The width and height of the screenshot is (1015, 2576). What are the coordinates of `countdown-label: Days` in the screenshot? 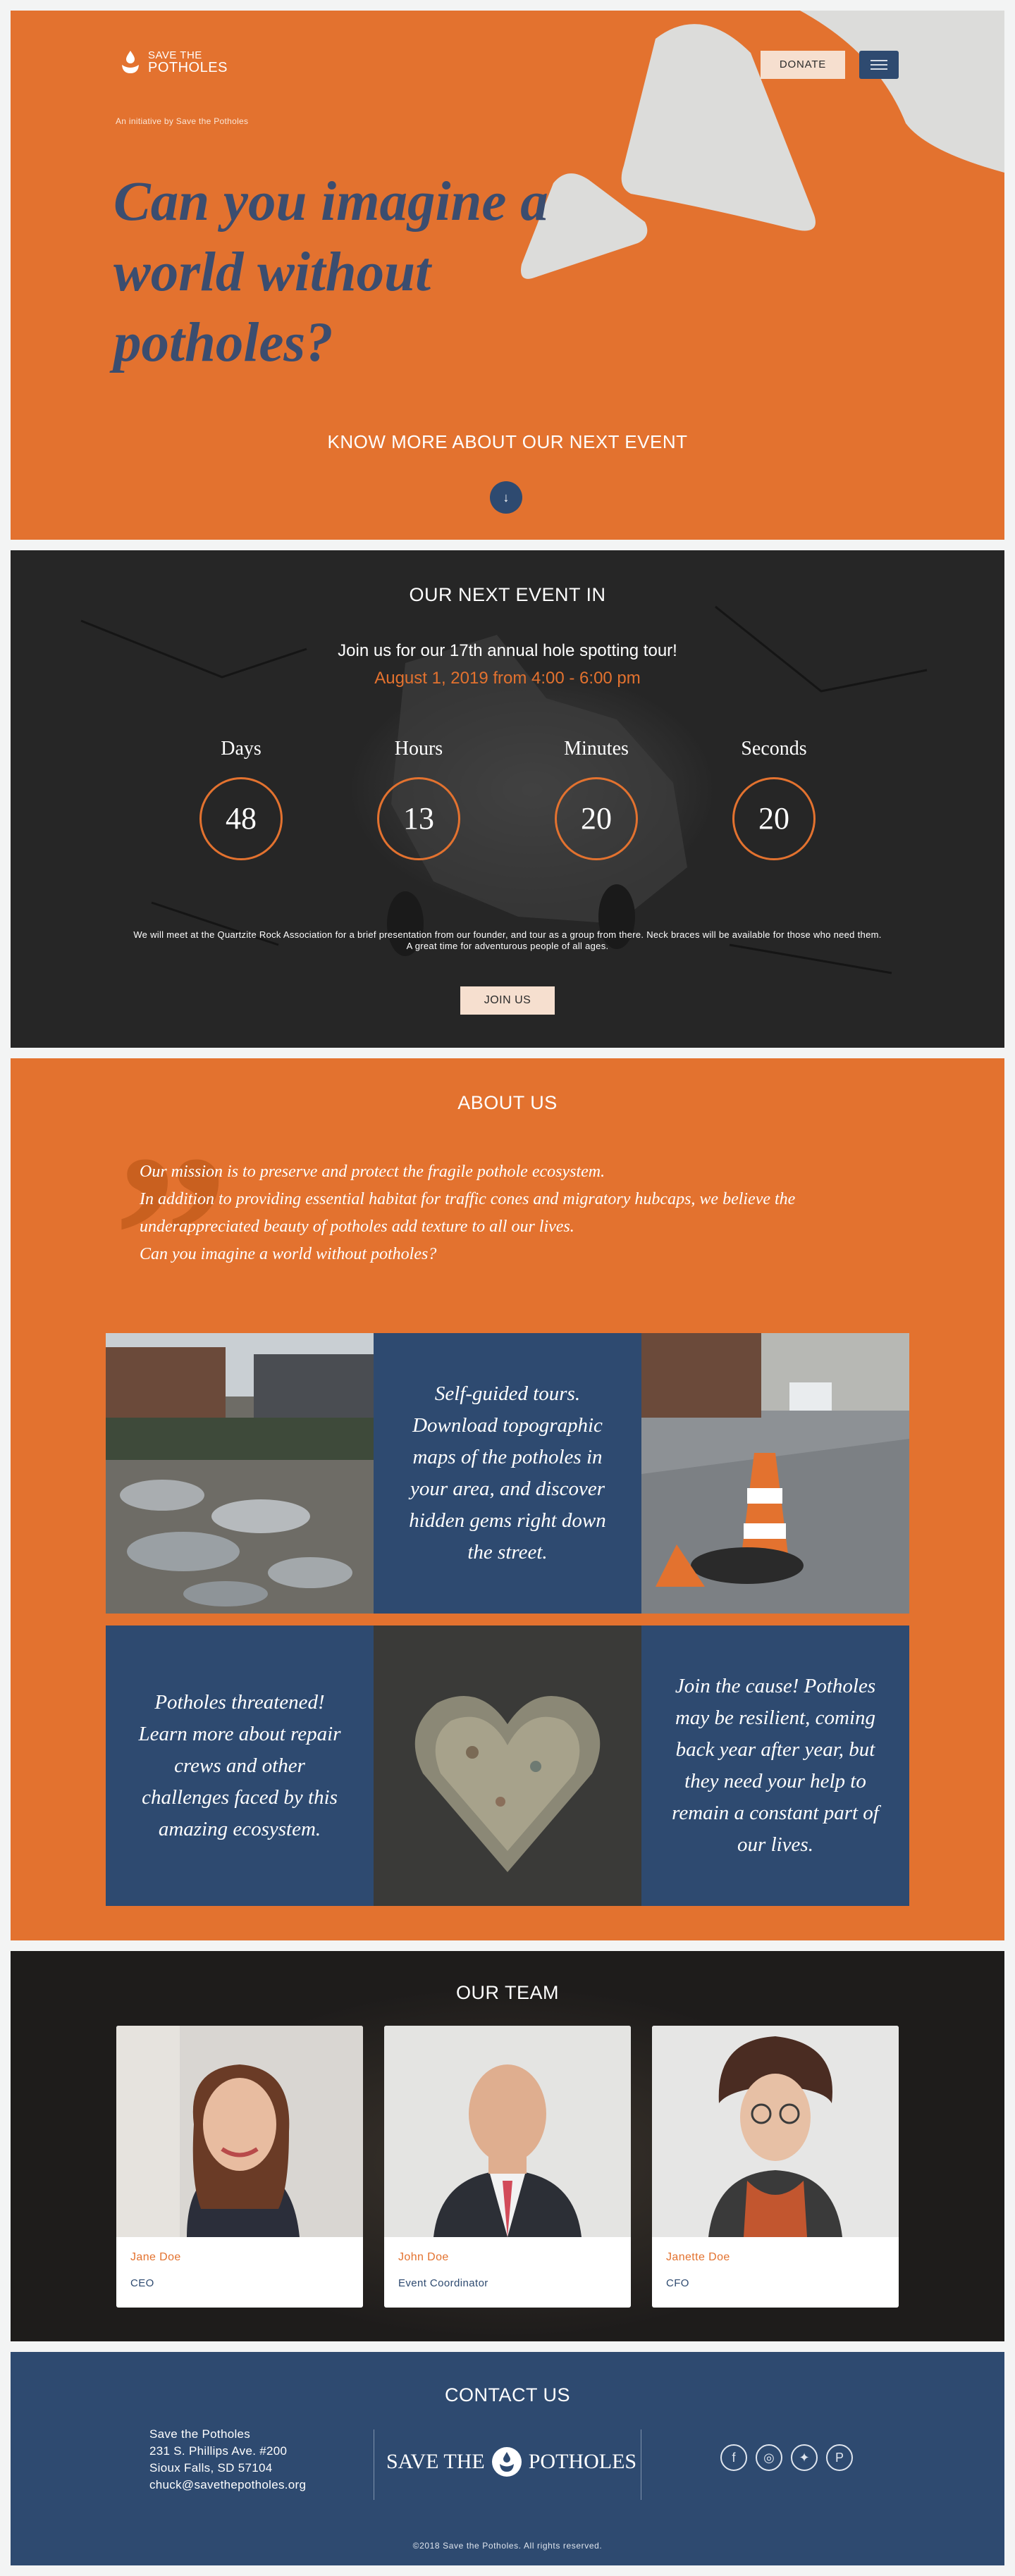 It's located at (242, 749).